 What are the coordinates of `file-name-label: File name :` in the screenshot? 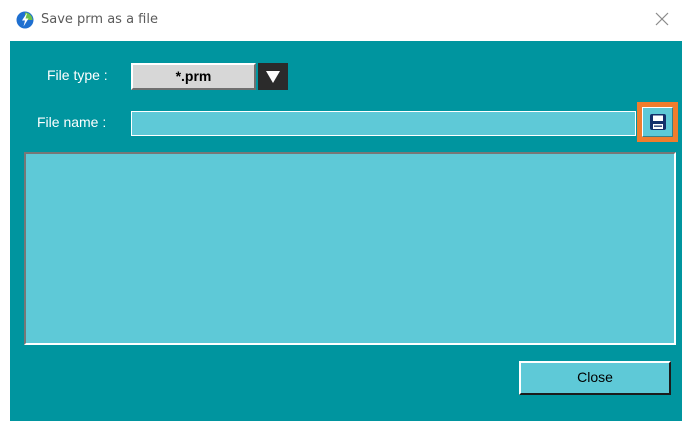 It's located at (72, 122).